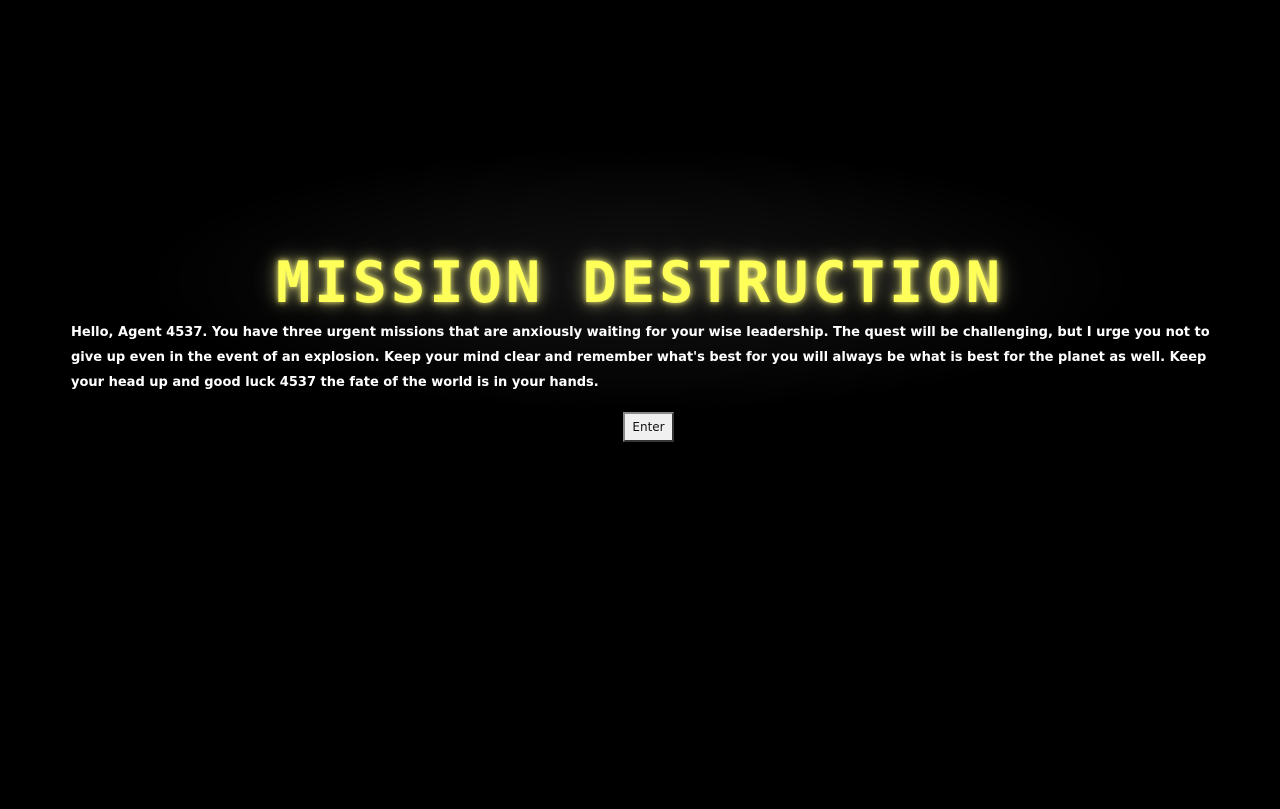 Image resolution: width=1280 pixels, height=809 pixels. What do you see at coordinates (648, 427) in the screenshot?
I see `enter-button: Enter` at bounding box center [648, 427].